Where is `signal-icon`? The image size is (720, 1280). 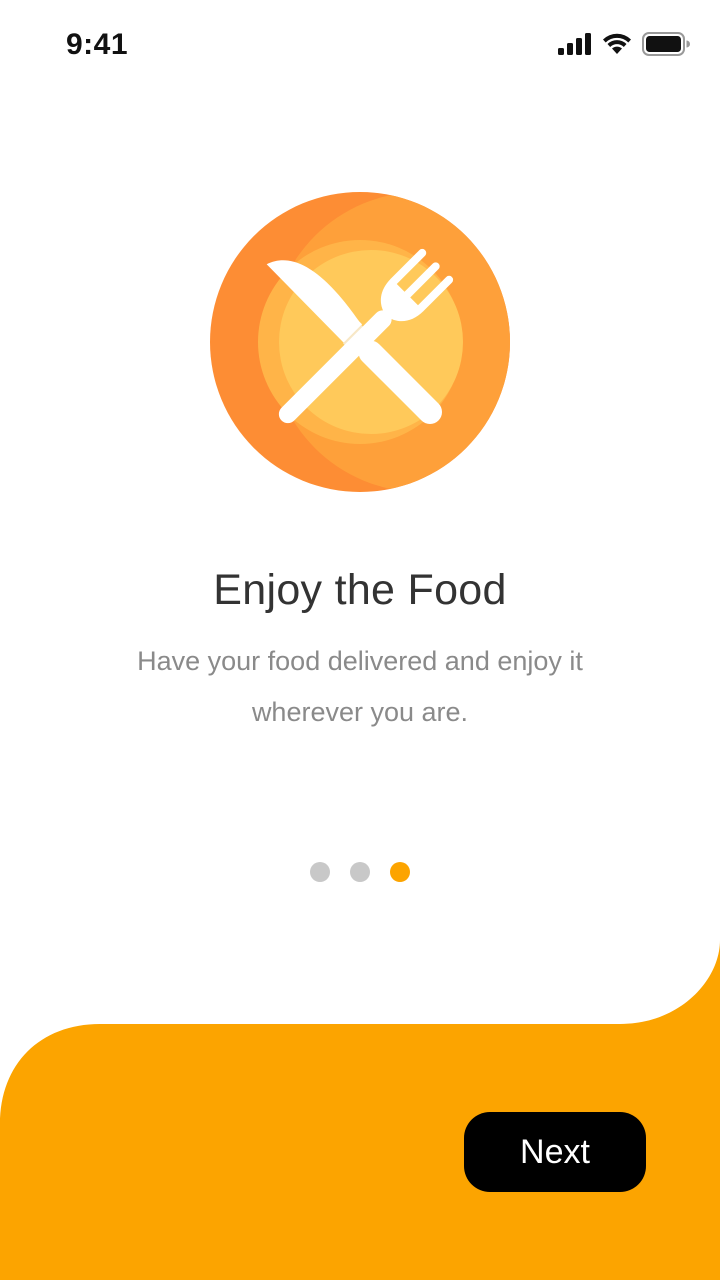
signal-icon is located at coordinates (575, 46).